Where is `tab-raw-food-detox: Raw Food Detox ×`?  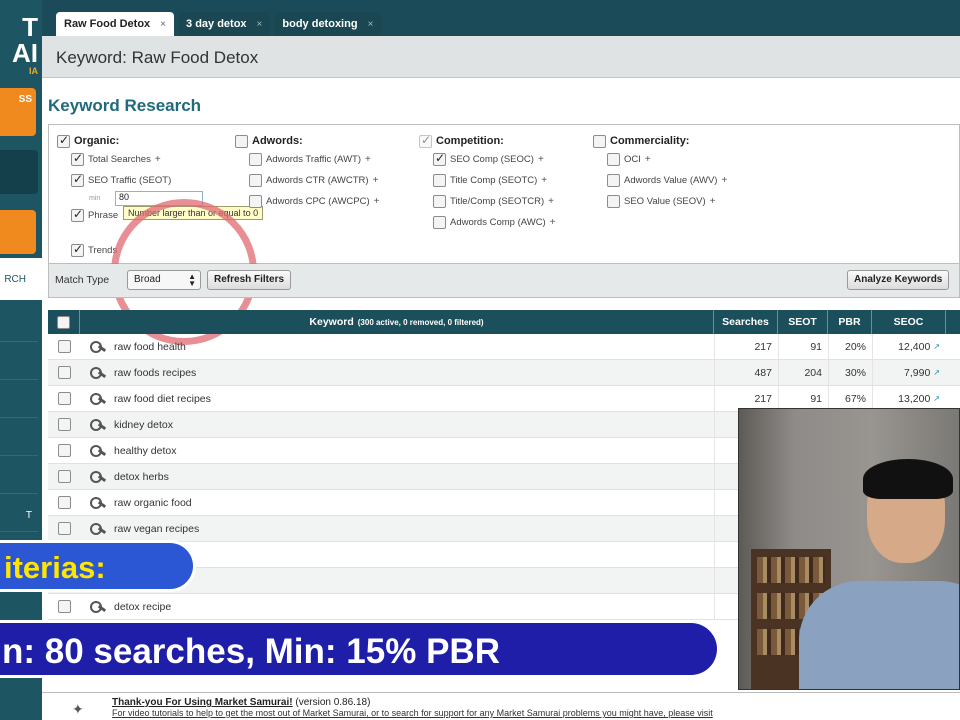
tab-raw-food-detox: Raw Food Detox × is located at coordinates (115, 24).